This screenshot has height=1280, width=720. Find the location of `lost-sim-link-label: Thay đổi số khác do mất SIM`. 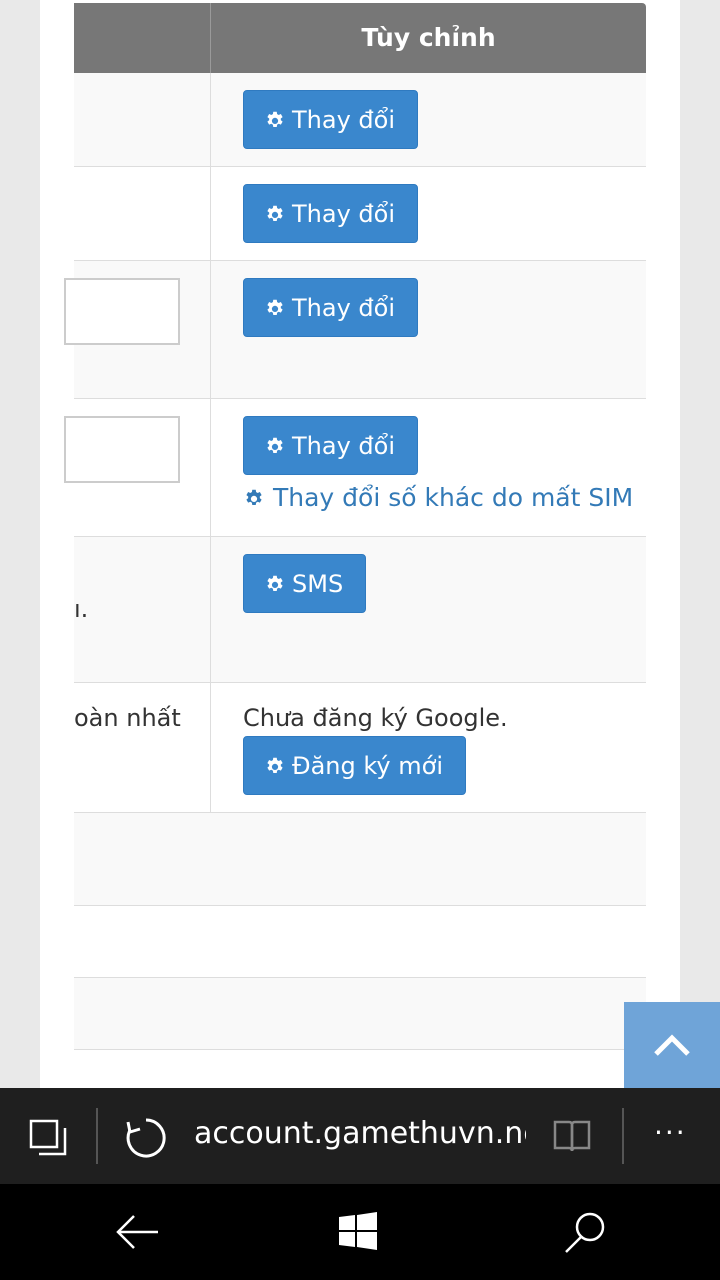

lost-sim-link-label: Thay đổi số khác do mất SIM is located at coordinates (453, 497).